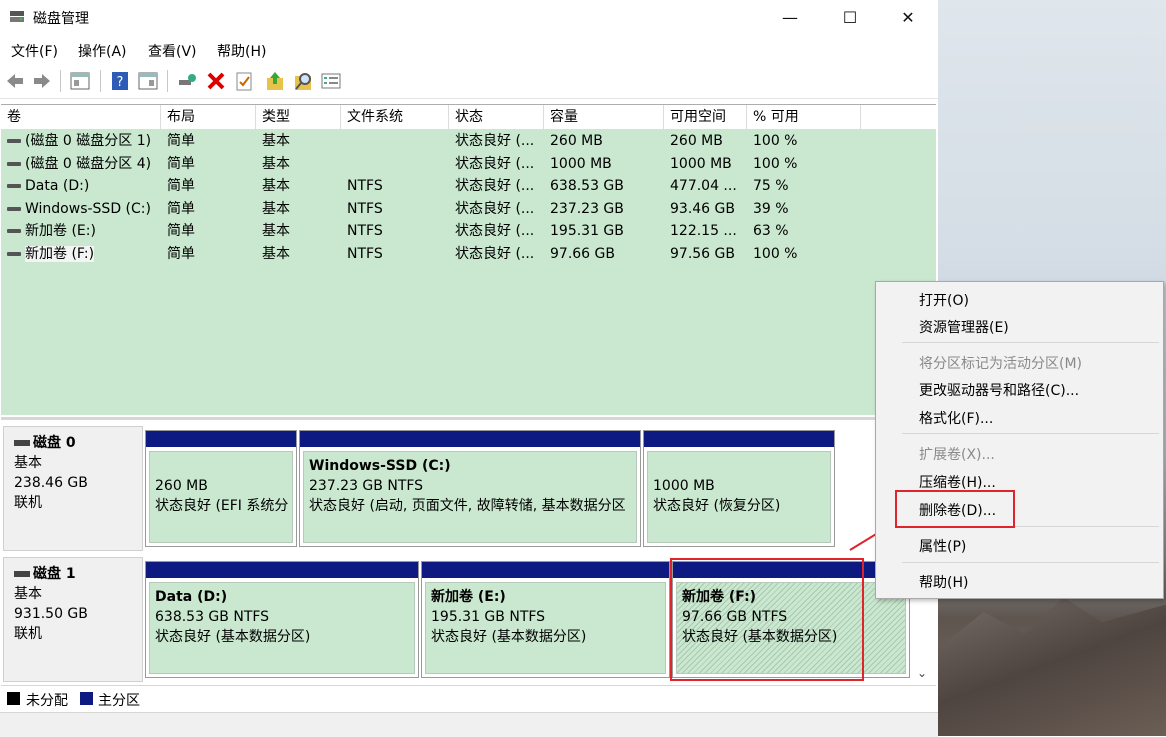  I want to click on menu-item-help: 帮助(H), so click(943, 582).